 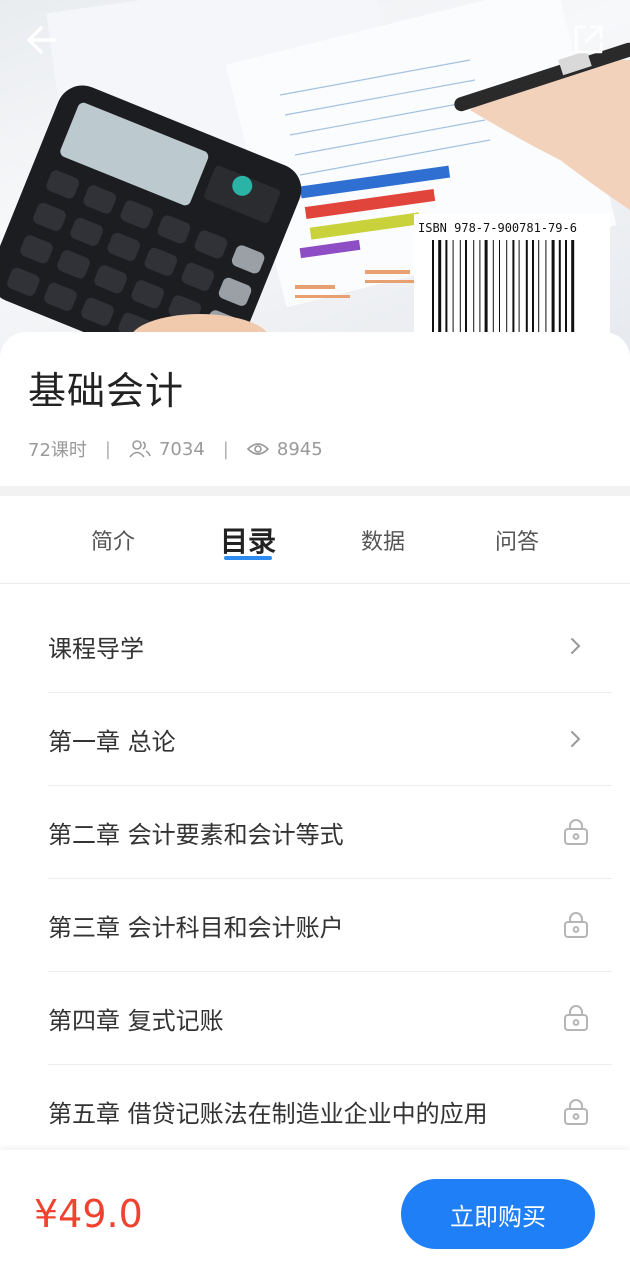 What do you see at coordinates (315, 1215) in the screenshot?
I see `purchase-bar: ¥49.0 立即购买` at bounding box center [315, 1215].